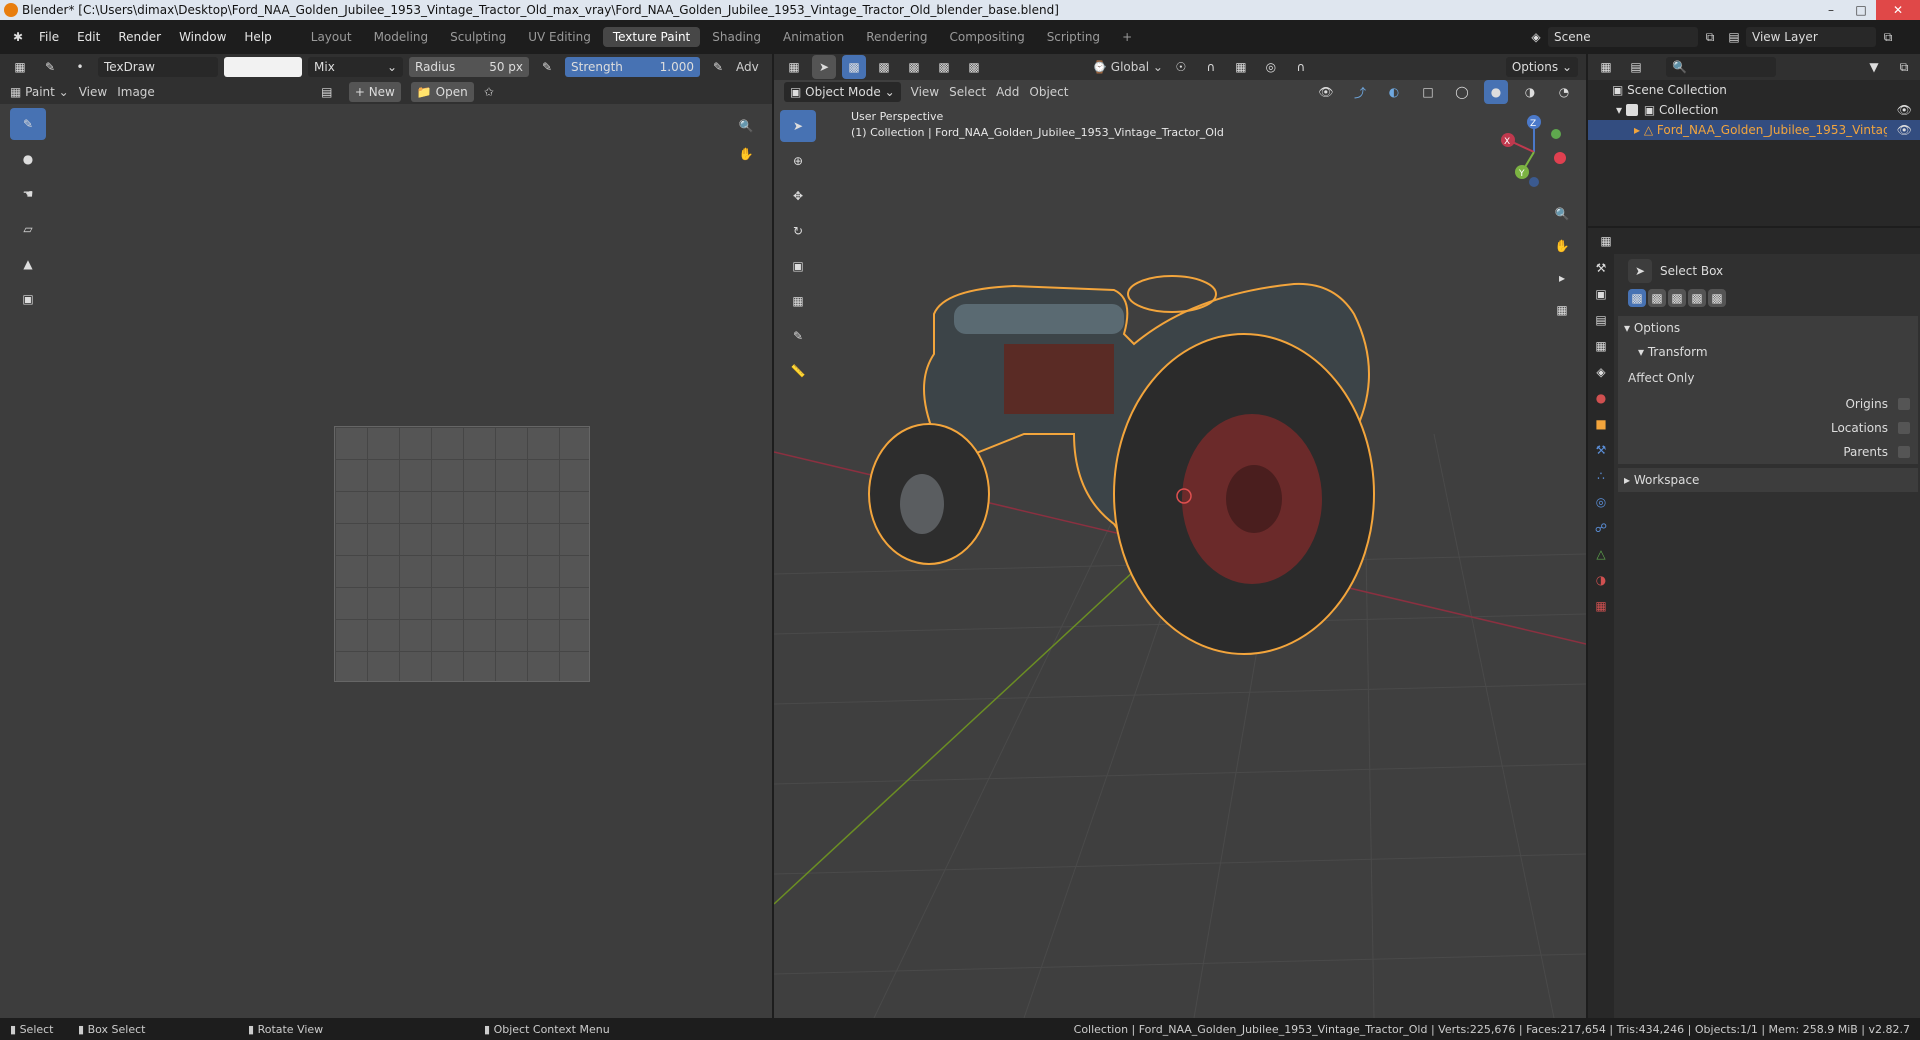 This screenshot has width=1920, height=1040. I want to click on output-tab-icon: ▤, so click(1601, 320).